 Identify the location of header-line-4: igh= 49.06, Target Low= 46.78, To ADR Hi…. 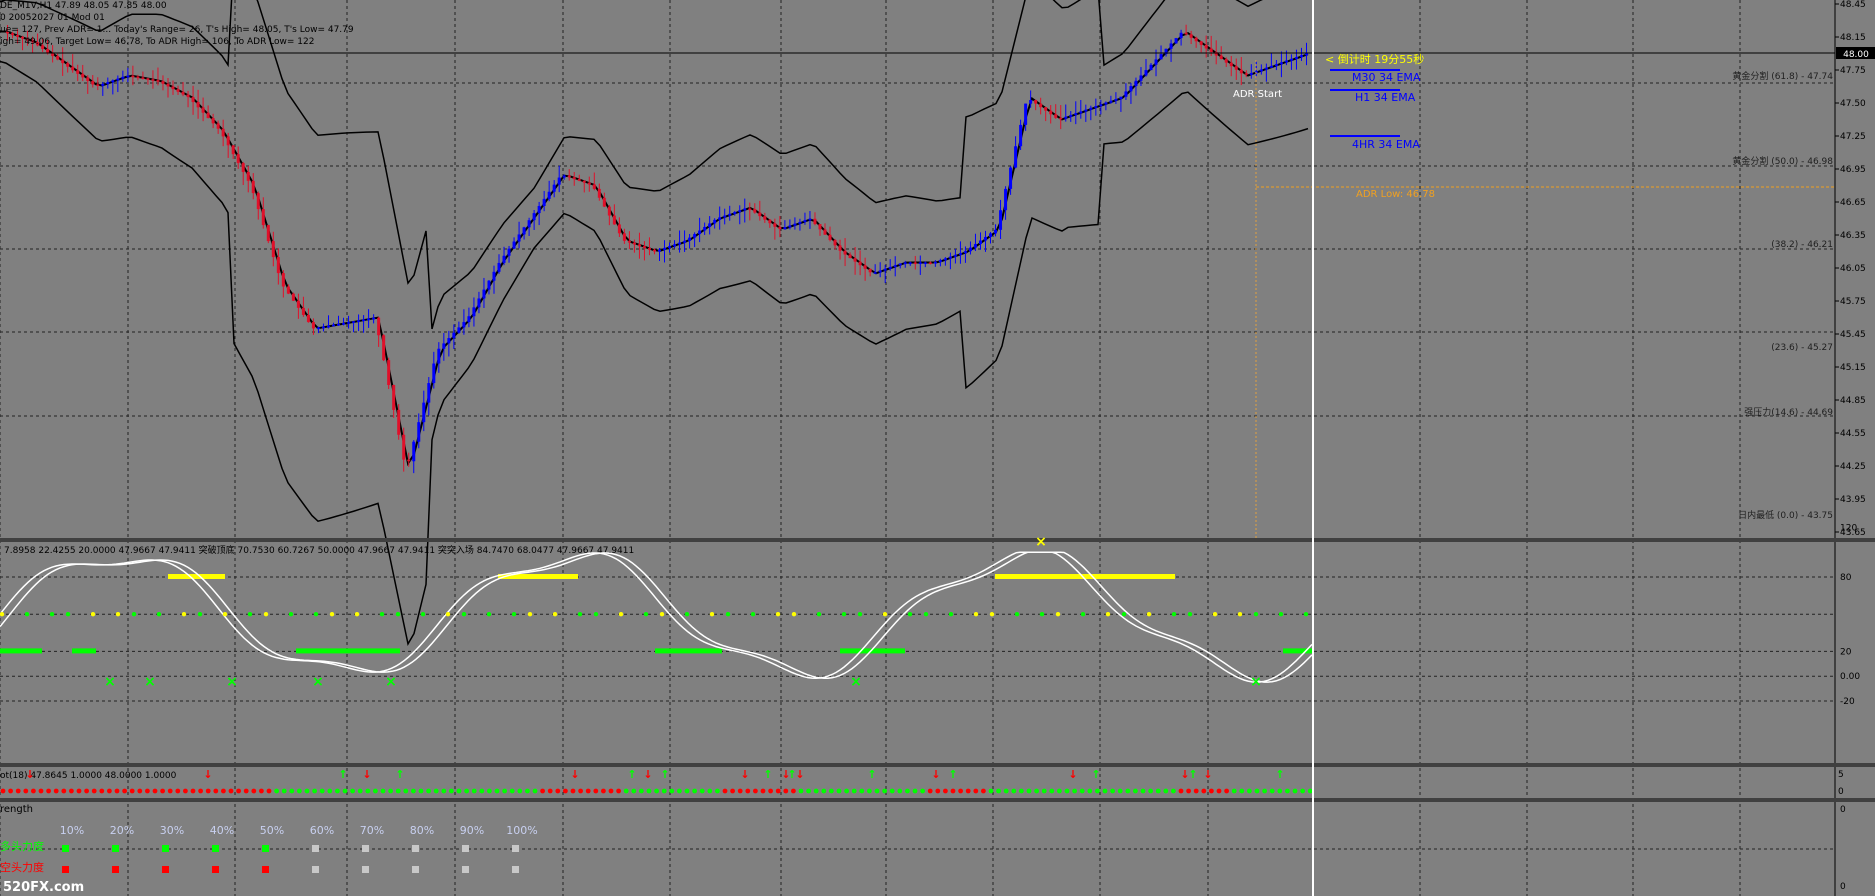
(157, 42).